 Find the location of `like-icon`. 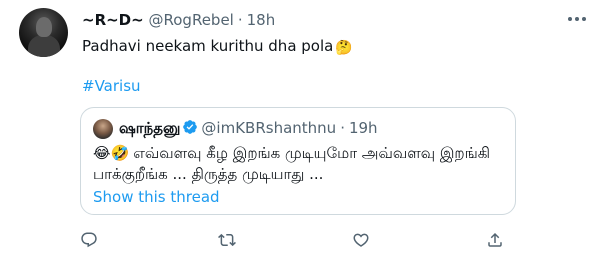

like-icon is located at coordinates (361, 240).